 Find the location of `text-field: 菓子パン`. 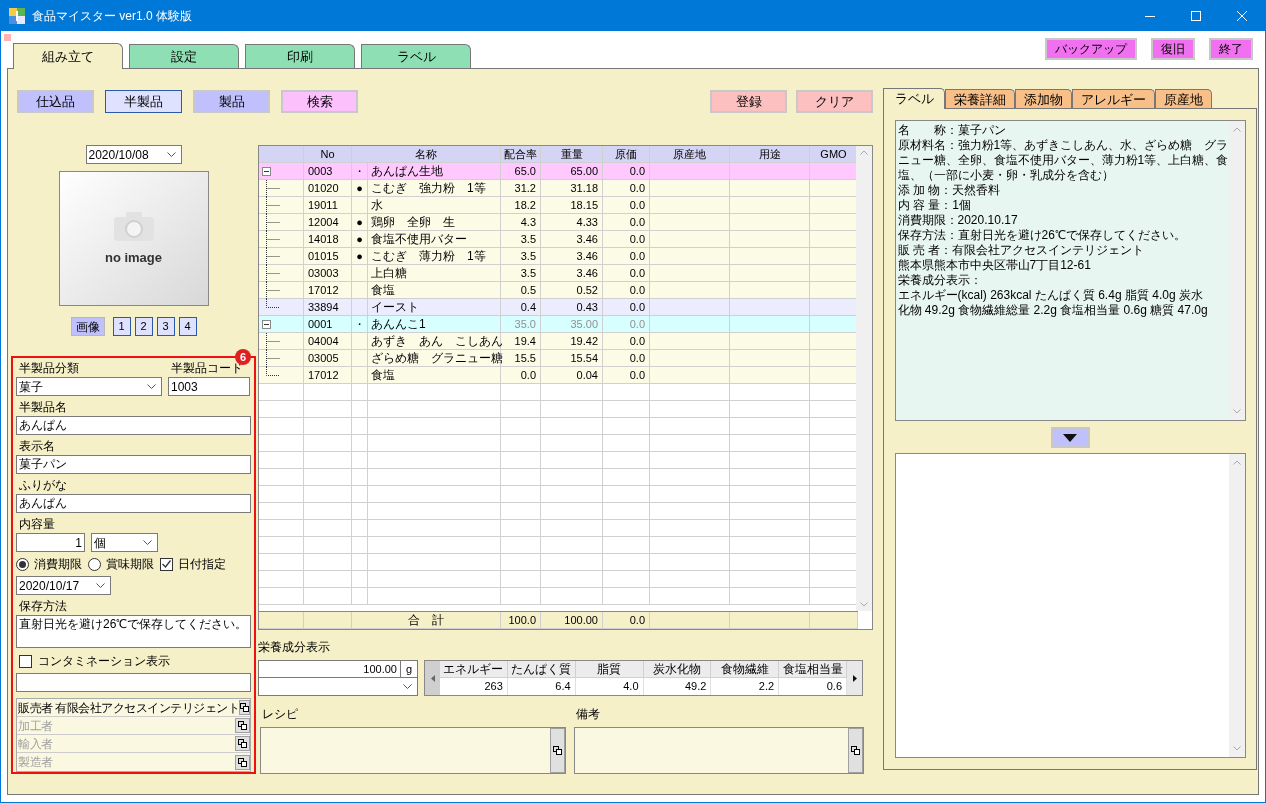

text-field: 菓子パン is located at coordinates (133, 464).